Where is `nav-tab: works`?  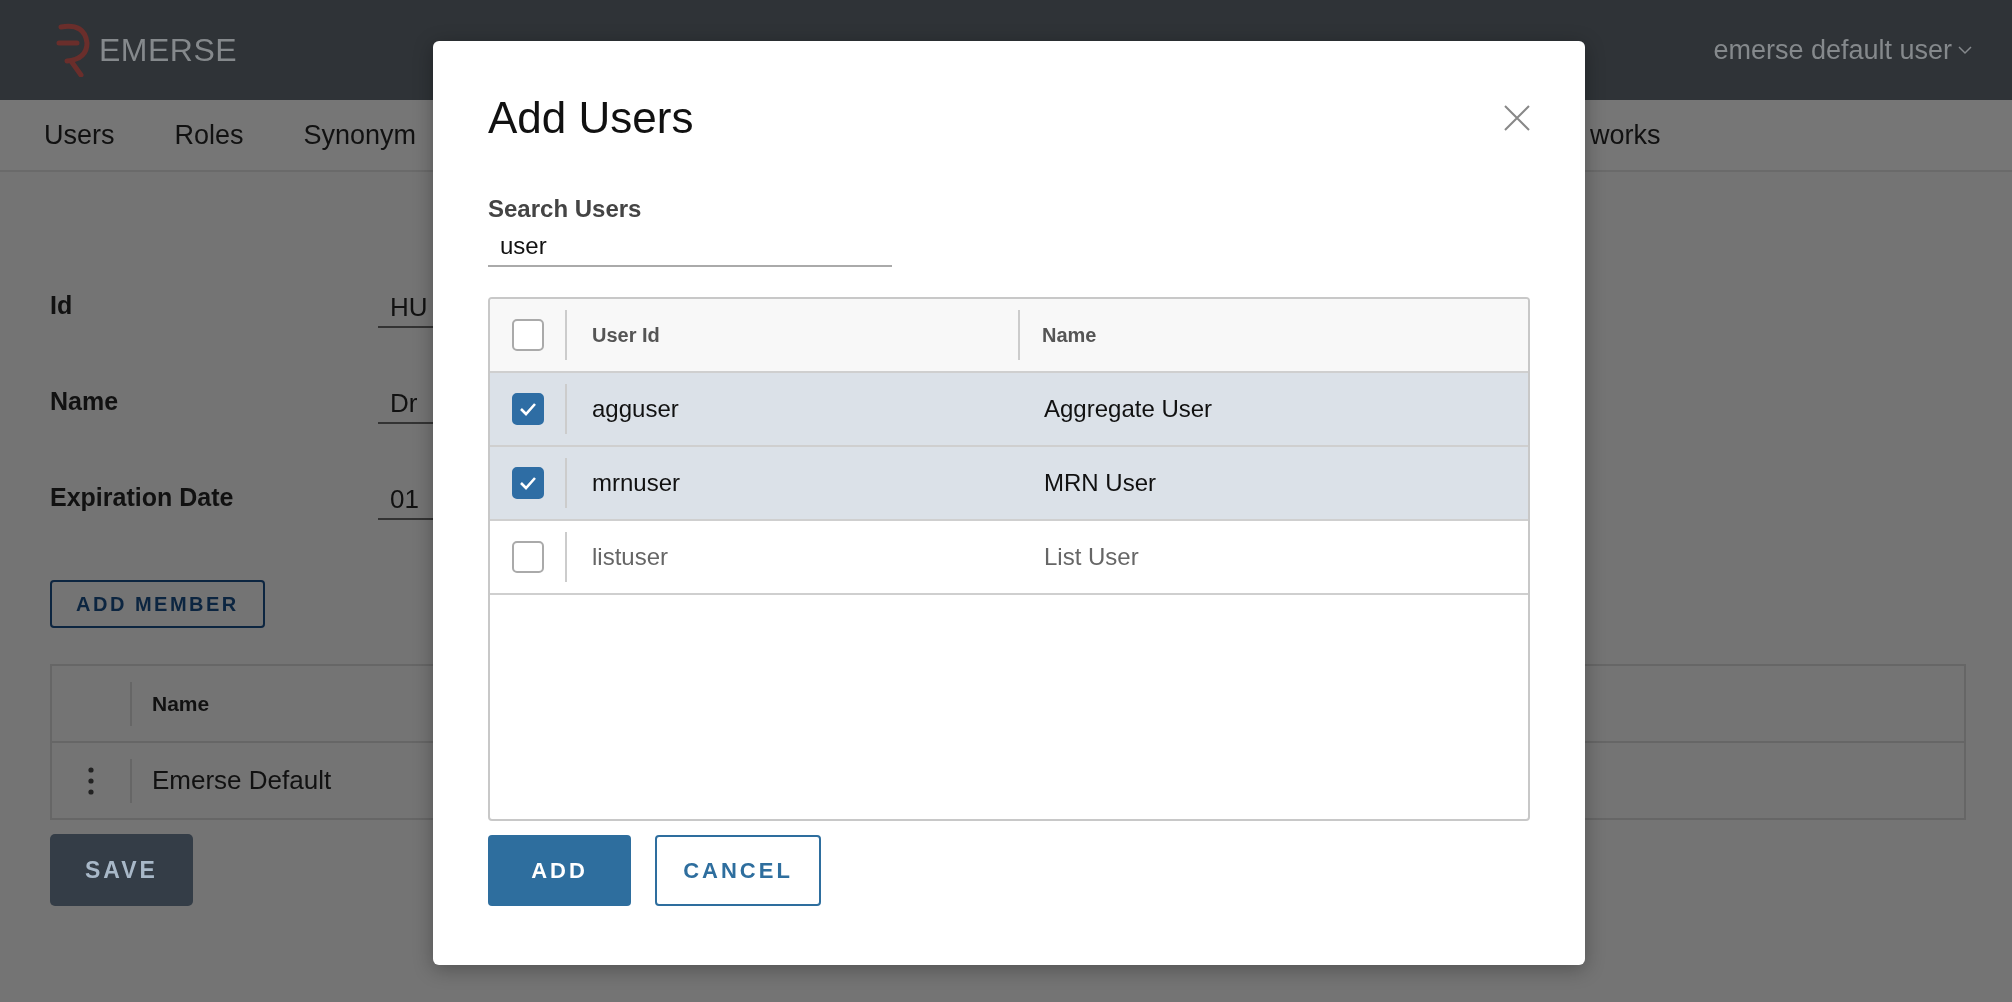 nav-tab: works is located at coordinates (1625, 135).